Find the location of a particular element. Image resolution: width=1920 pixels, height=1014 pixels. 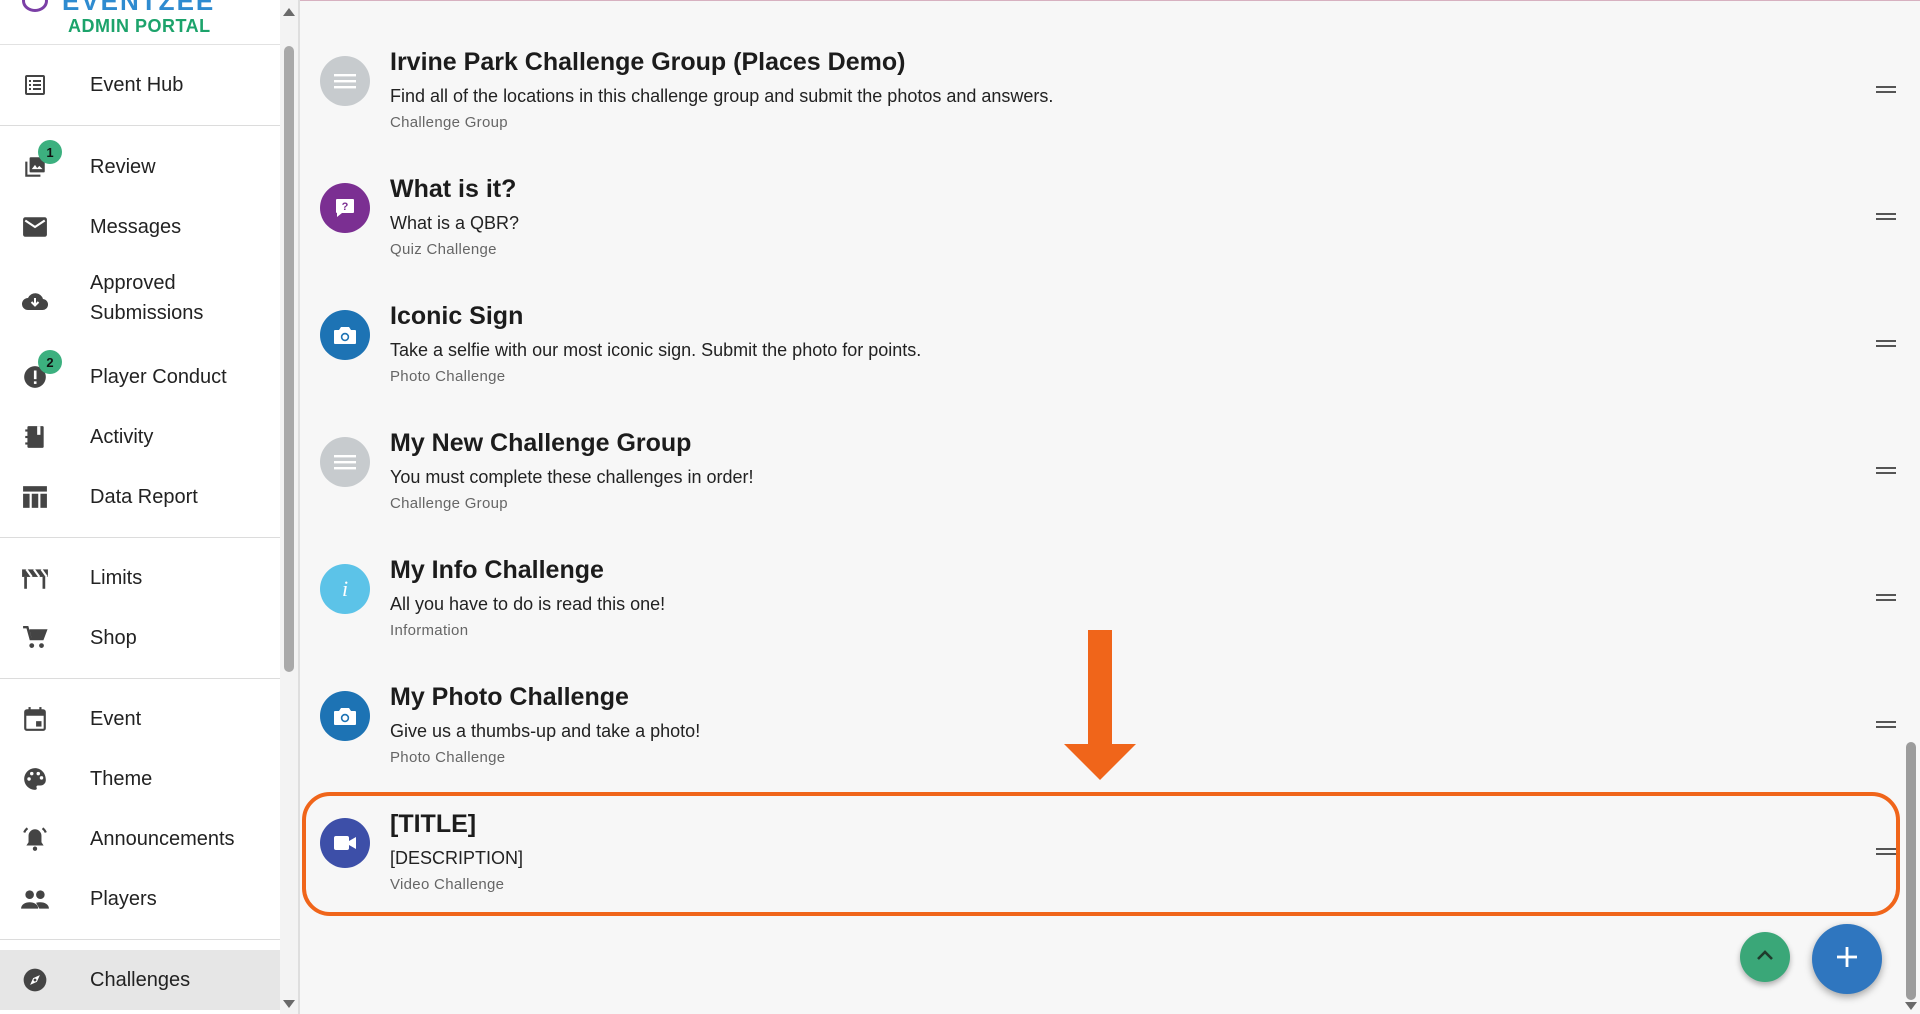

sidebar-item-challenges: Challenges is located at coordinates (140, 980).